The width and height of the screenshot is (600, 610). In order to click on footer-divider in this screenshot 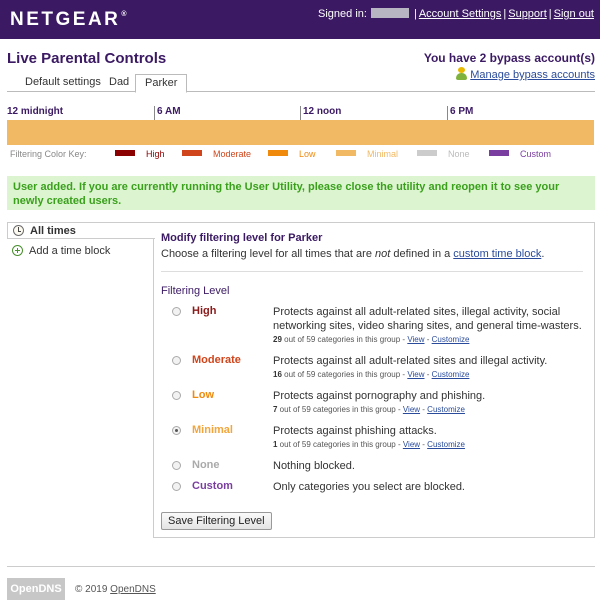, I will do `click(301, 566)`.